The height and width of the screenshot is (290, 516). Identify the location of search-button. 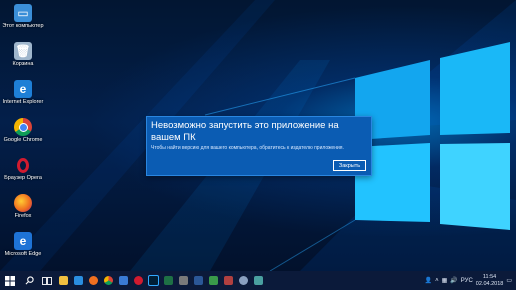
(29, 280).